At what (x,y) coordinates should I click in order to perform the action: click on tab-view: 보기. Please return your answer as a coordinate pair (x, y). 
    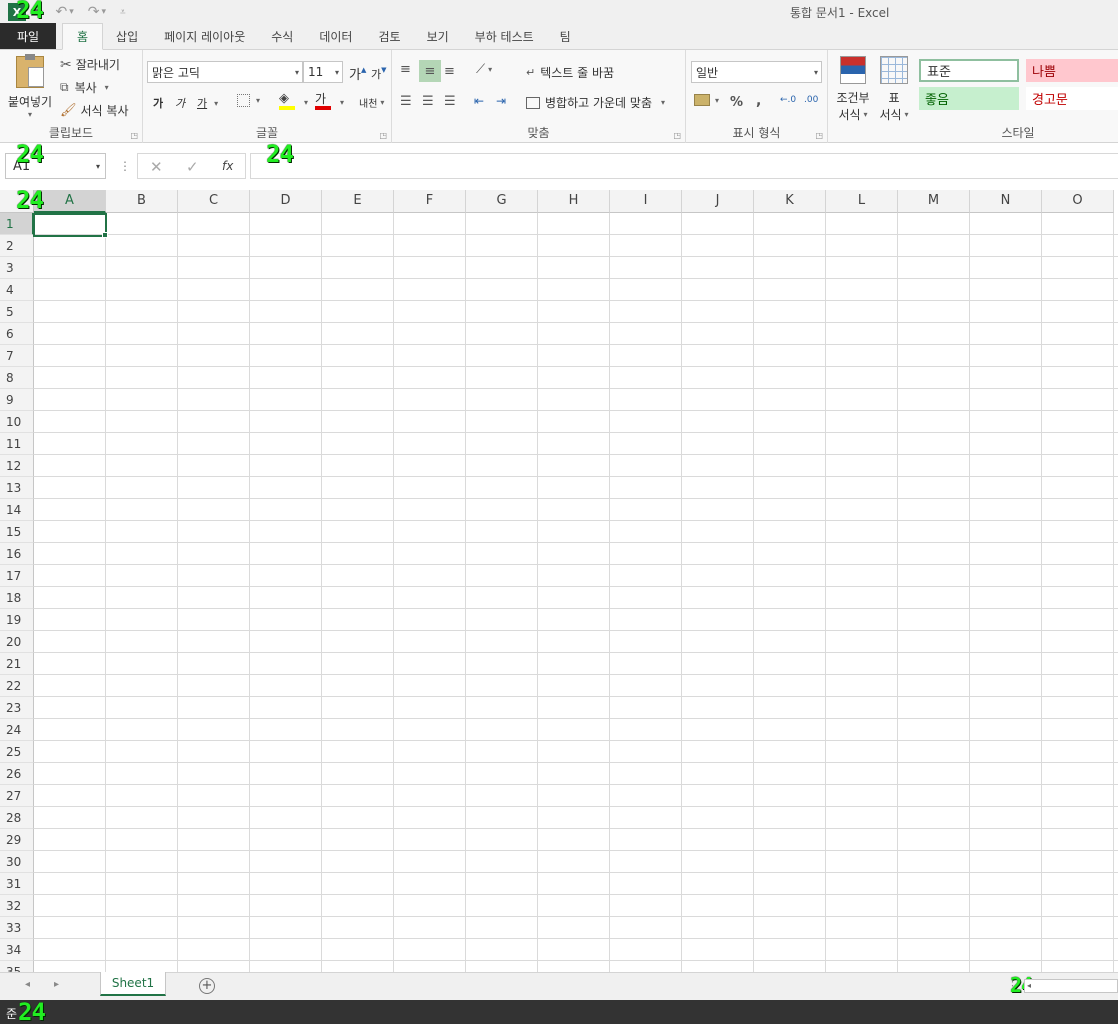
    Looking at the image, I should click on (438, 36).